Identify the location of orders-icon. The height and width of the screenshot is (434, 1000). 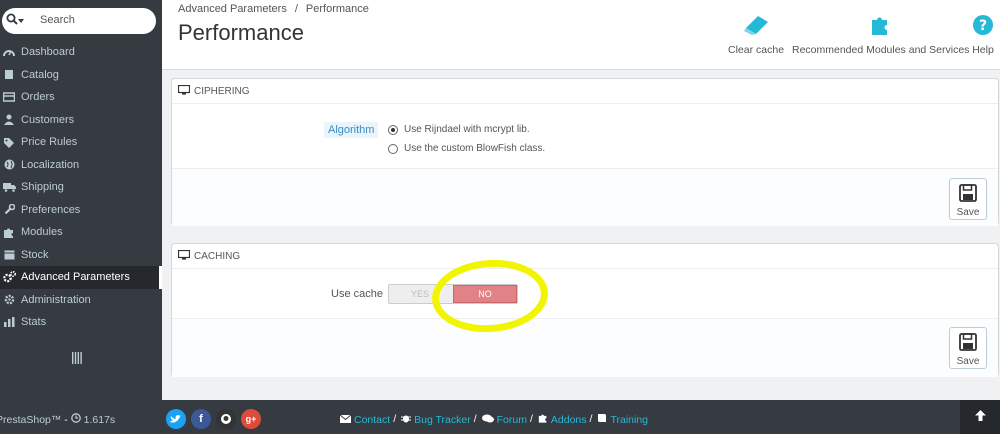
(9, 97).